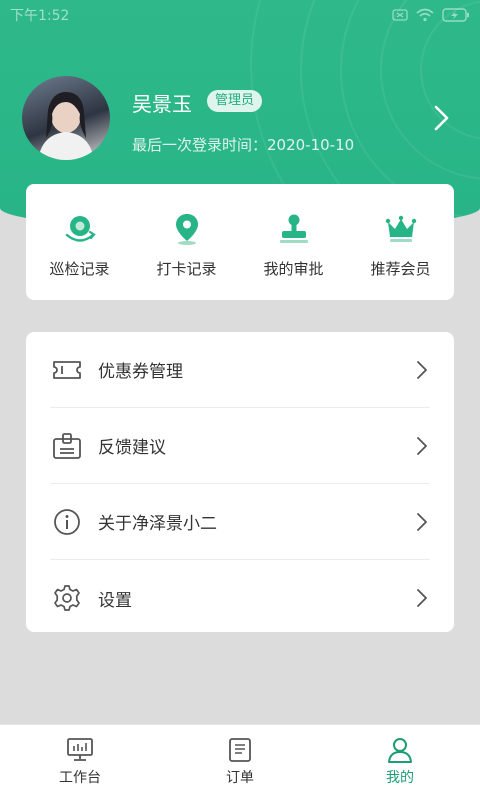  What do you see at coordinates (400, 750) in the screenshot?
I see `user-icon` at bounding box center [400, 750].